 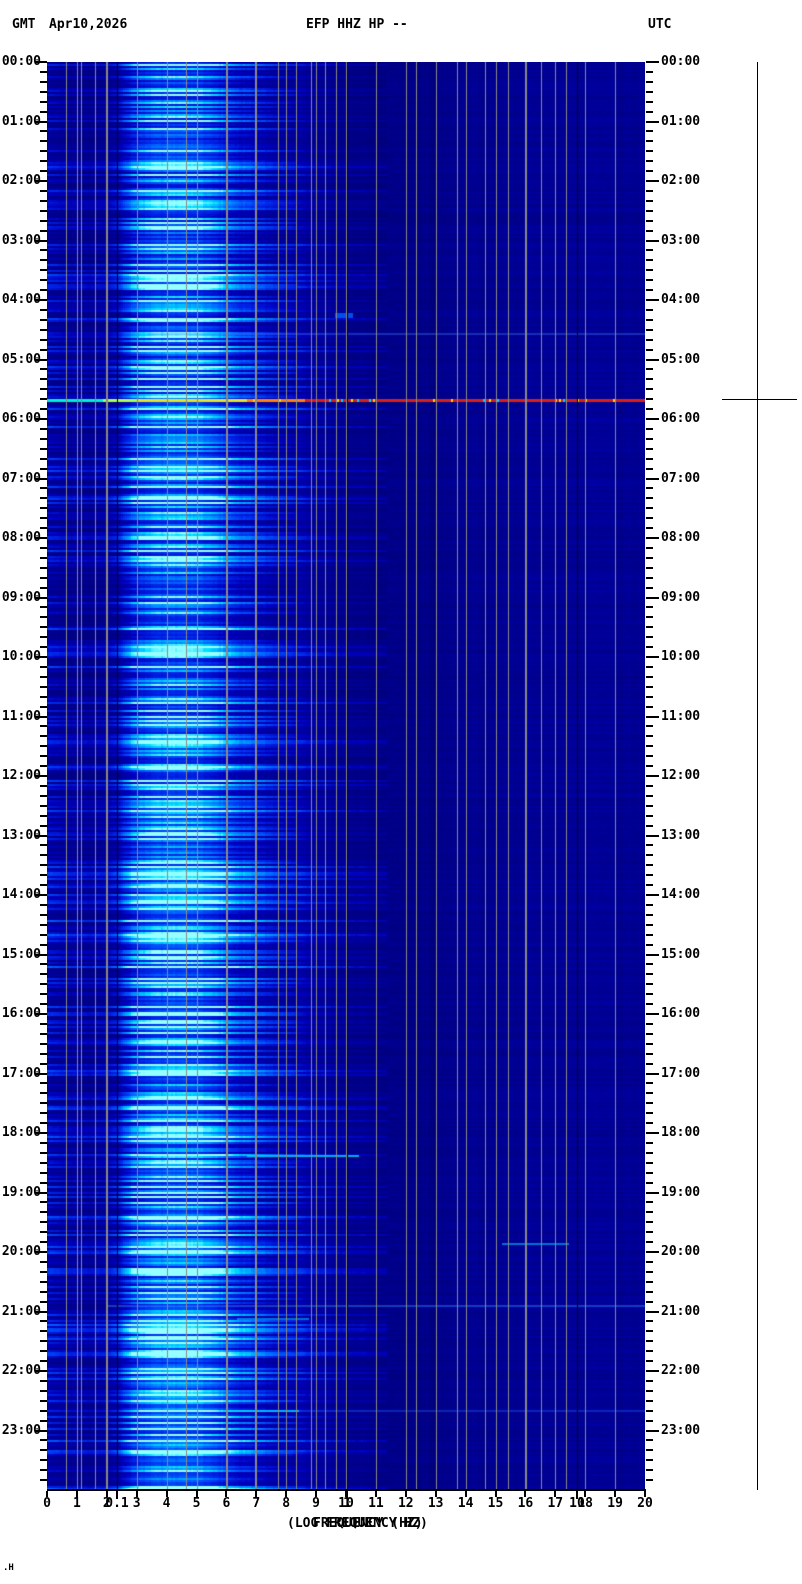 I want to click on freq-label-linear: 9, so click(x=316, y=1503).